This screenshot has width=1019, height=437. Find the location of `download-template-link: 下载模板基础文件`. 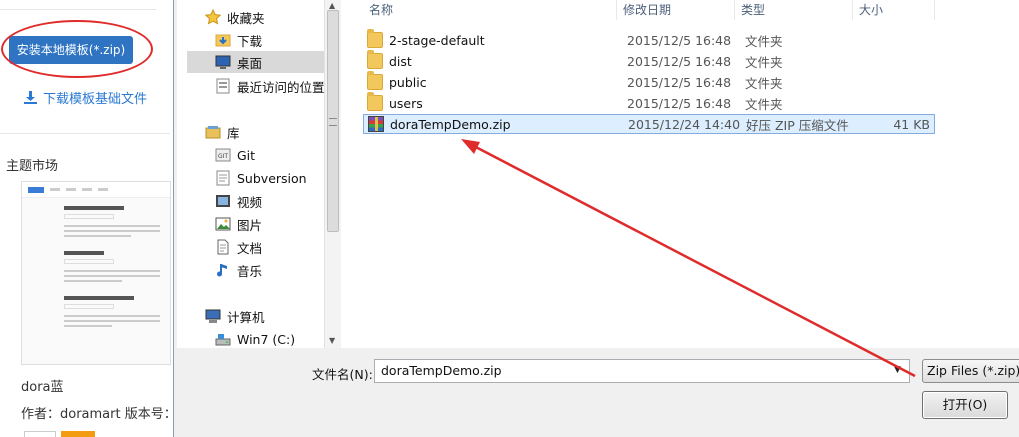

download-template-link: 下载模板基础文件 is located at coordinates (85, 97).